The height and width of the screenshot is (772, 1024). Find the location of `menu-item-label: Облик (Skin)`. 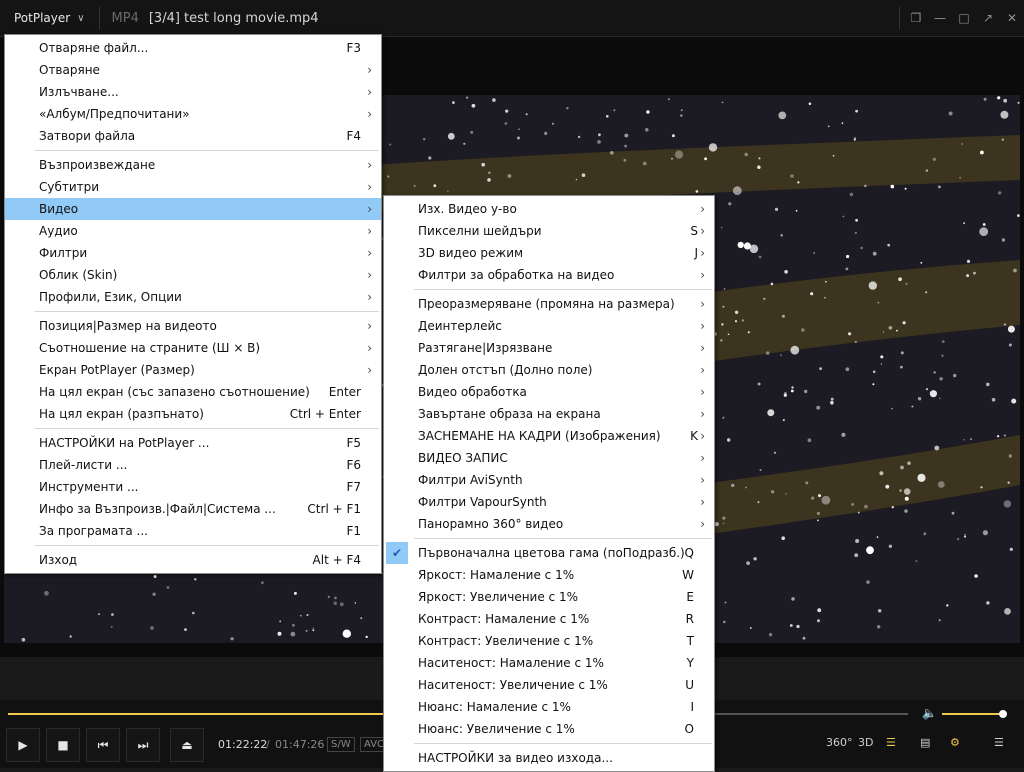

menu-item-label: Облик (Skin) is located at coordinates (78, 275).